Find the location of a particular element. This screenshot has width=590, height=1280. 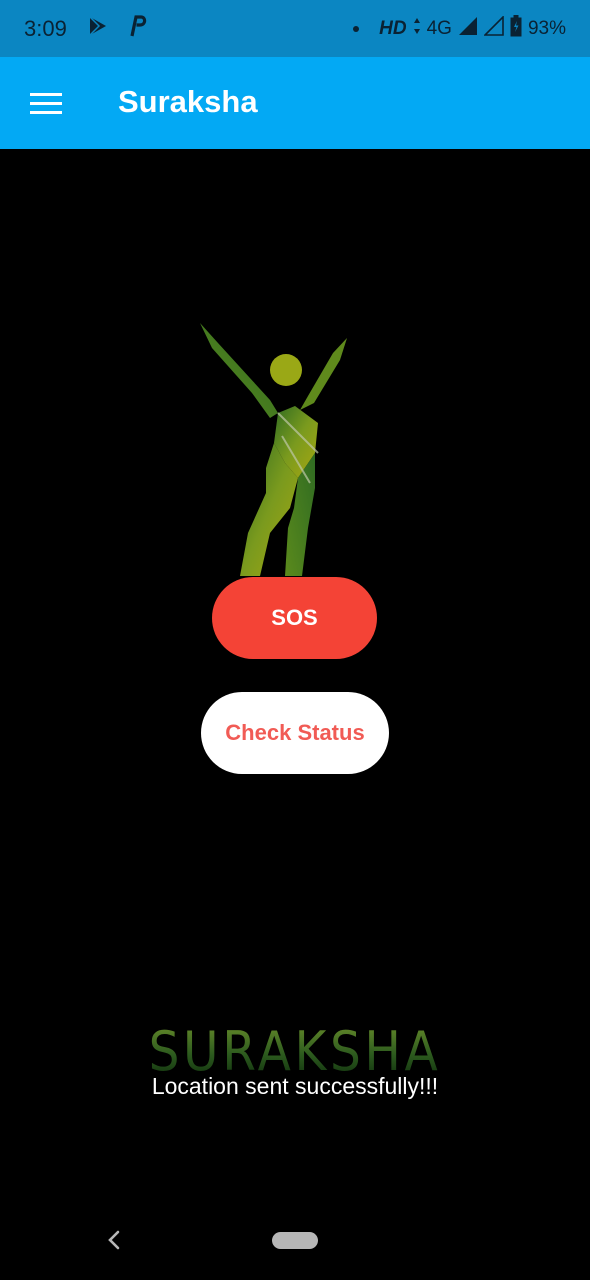

signal-empty-icon is located at coordinates (493, 28).